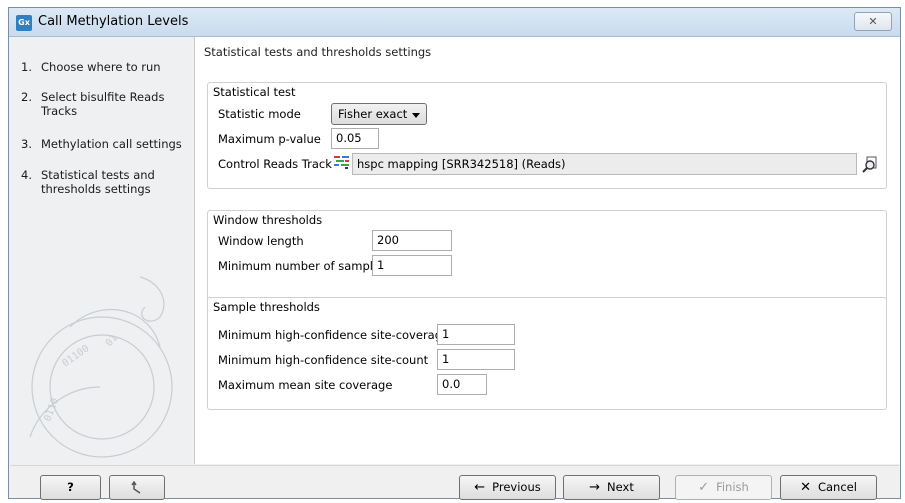  What do you see at coordinates (101, 367) in the screenshot?
I see `sidebar-watermark-graphic: 01100 0110 01` at bounding box center [101, 367].